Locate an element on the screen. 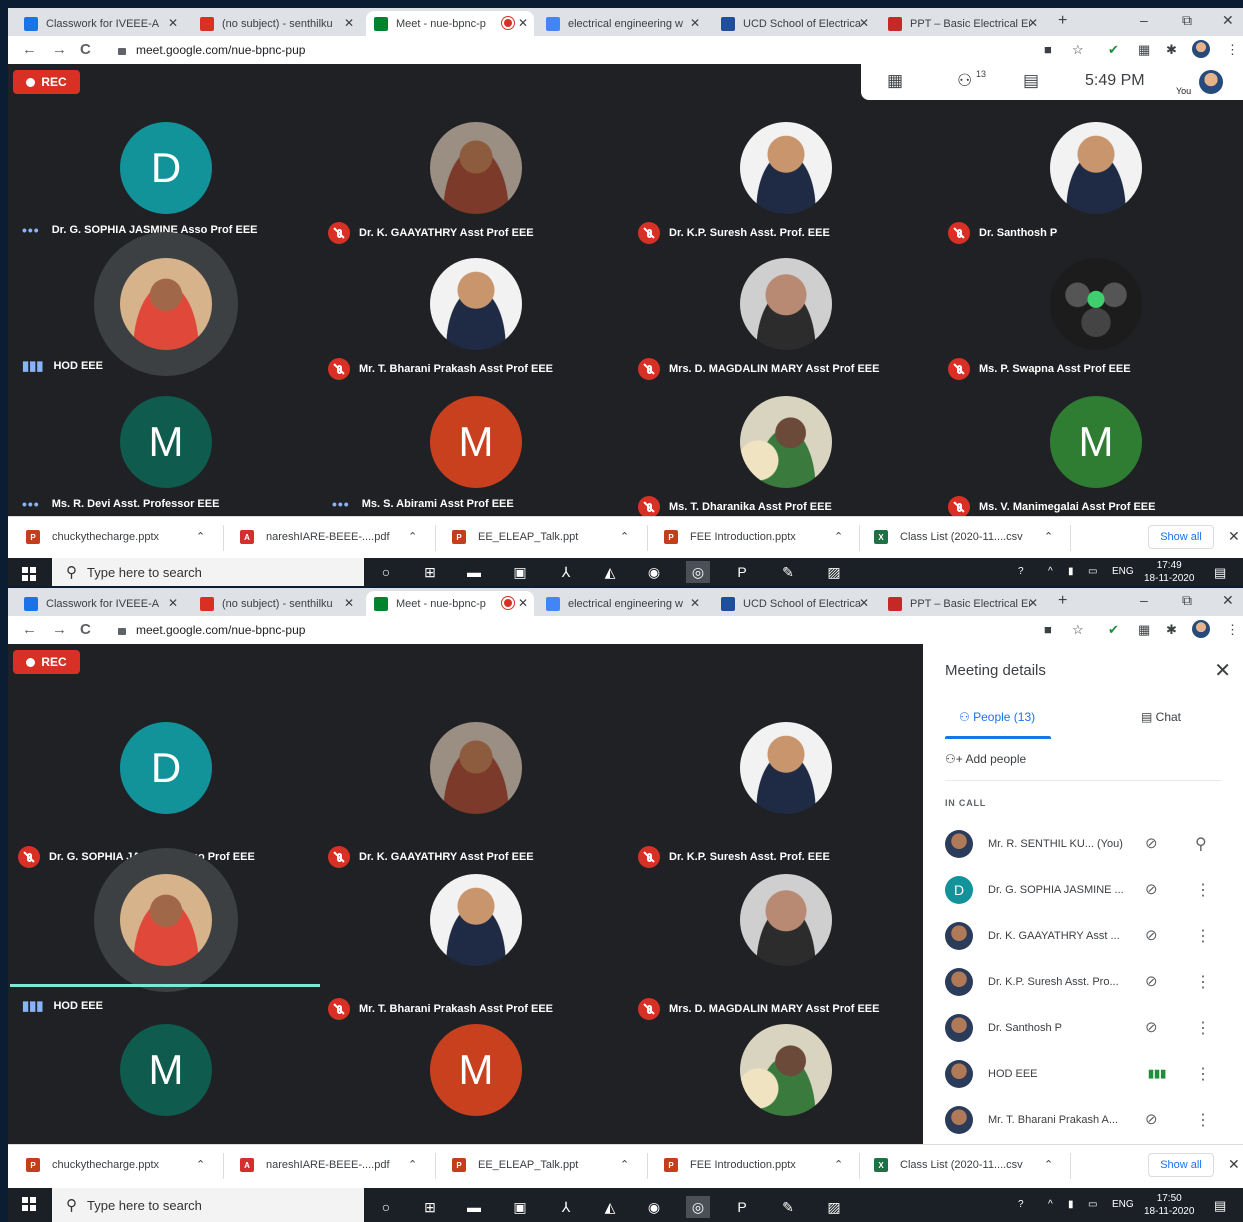  participant-row: Mr. R. SENTHIL KU... (You) ⊘ ⚲ is located at coordinates (1085, 844).